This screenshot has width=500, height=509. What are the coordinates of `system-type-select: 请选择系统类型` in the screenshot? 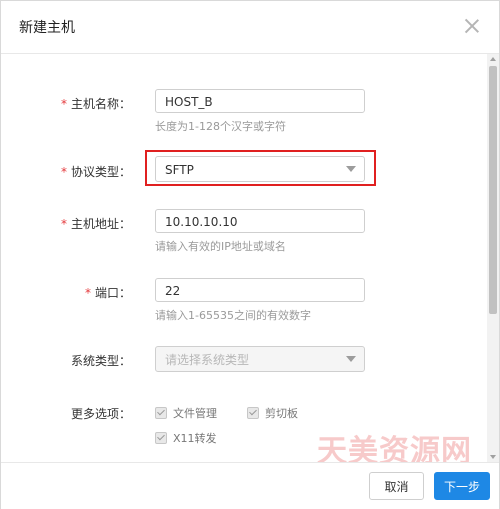 It's located at (260, 359).